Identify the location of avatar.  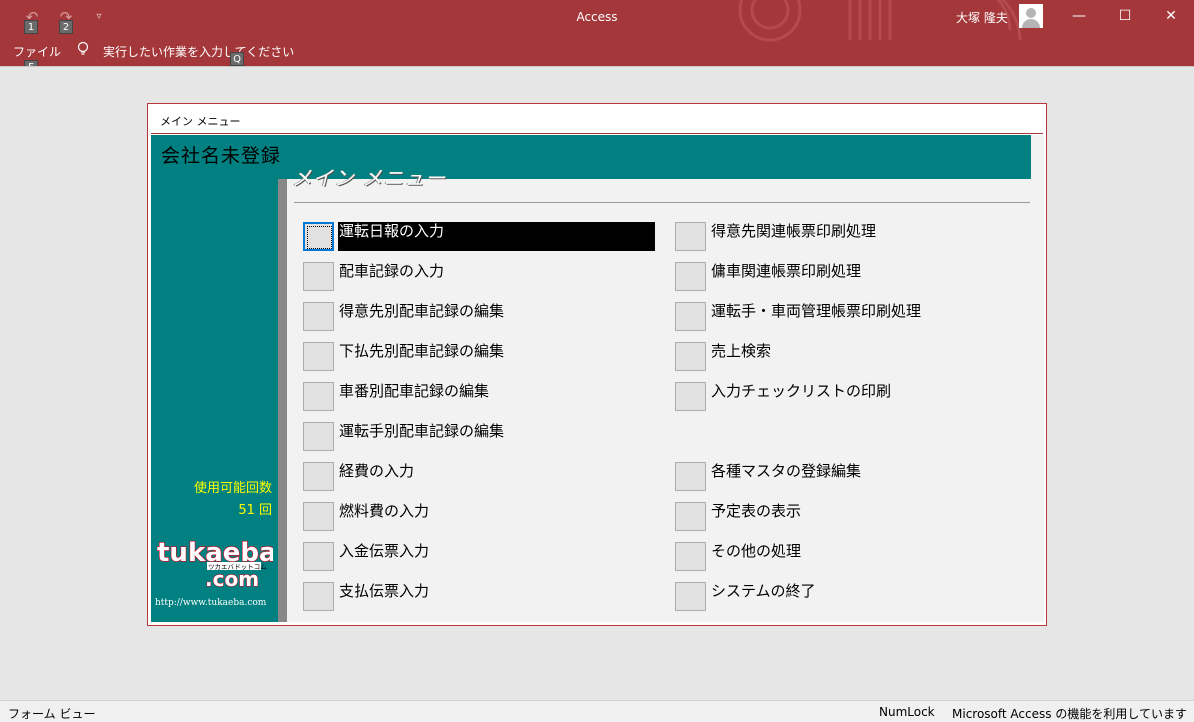
(1031, 16).